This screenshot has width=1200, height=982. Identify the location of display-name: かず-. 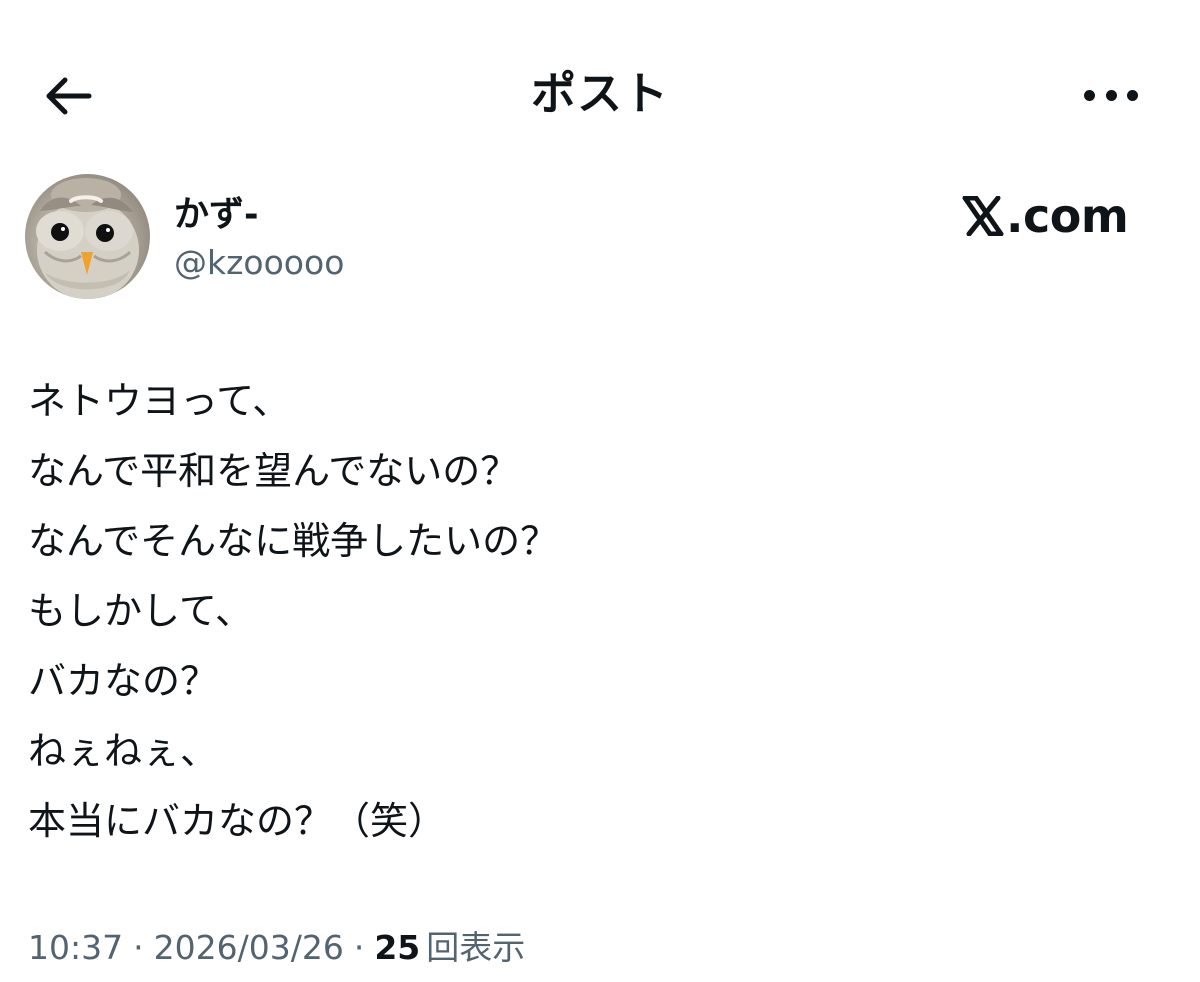
(216, 215).